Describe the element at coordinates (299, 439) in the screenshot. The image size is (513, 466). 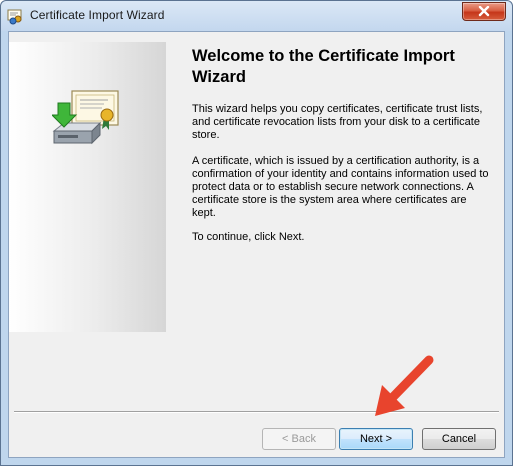
I see `back-button: < Back` at that location.